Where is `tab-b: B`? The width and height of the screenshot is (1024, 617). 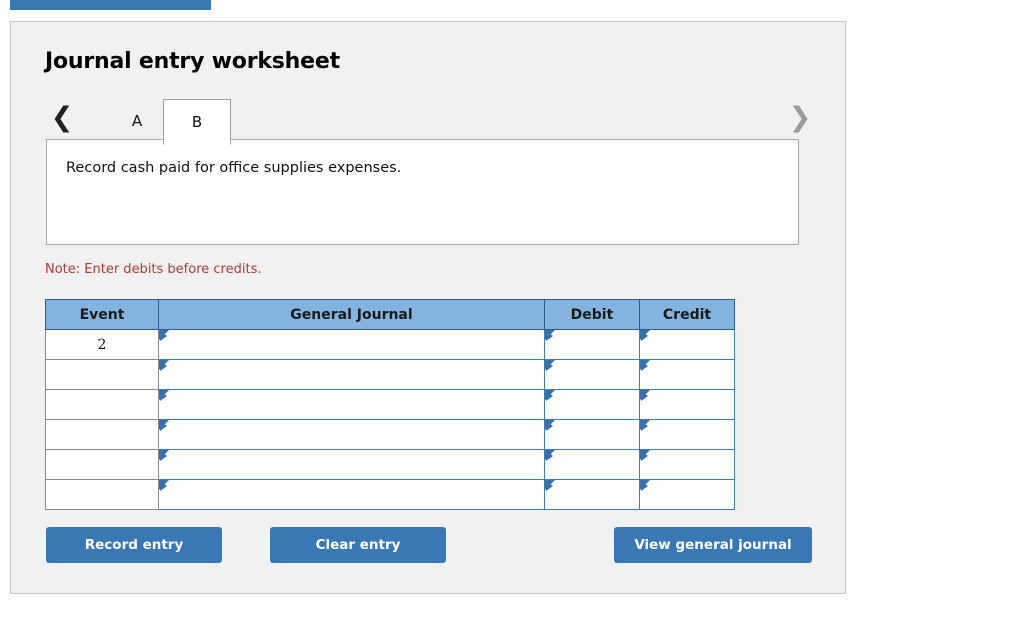 tab-b: B is located at coordinates (197, 122).